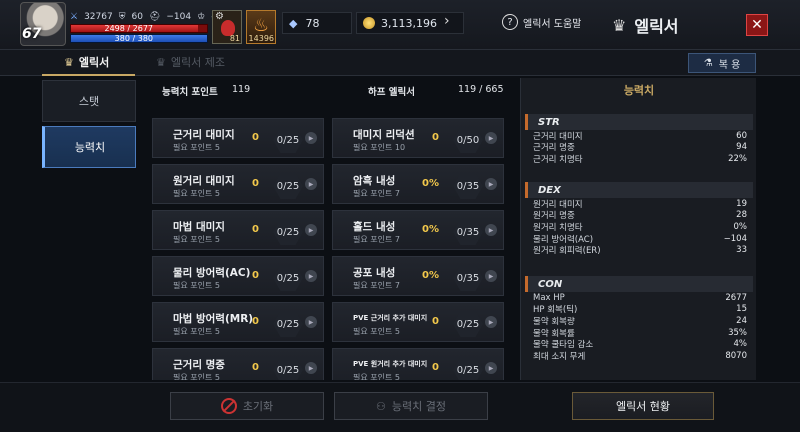 The height and width of the screenshot is (432, 800). Describe the element at coordinates (639, 333) in the screenshot. I see `stat-row: 물약 회복률 35%` at that location.